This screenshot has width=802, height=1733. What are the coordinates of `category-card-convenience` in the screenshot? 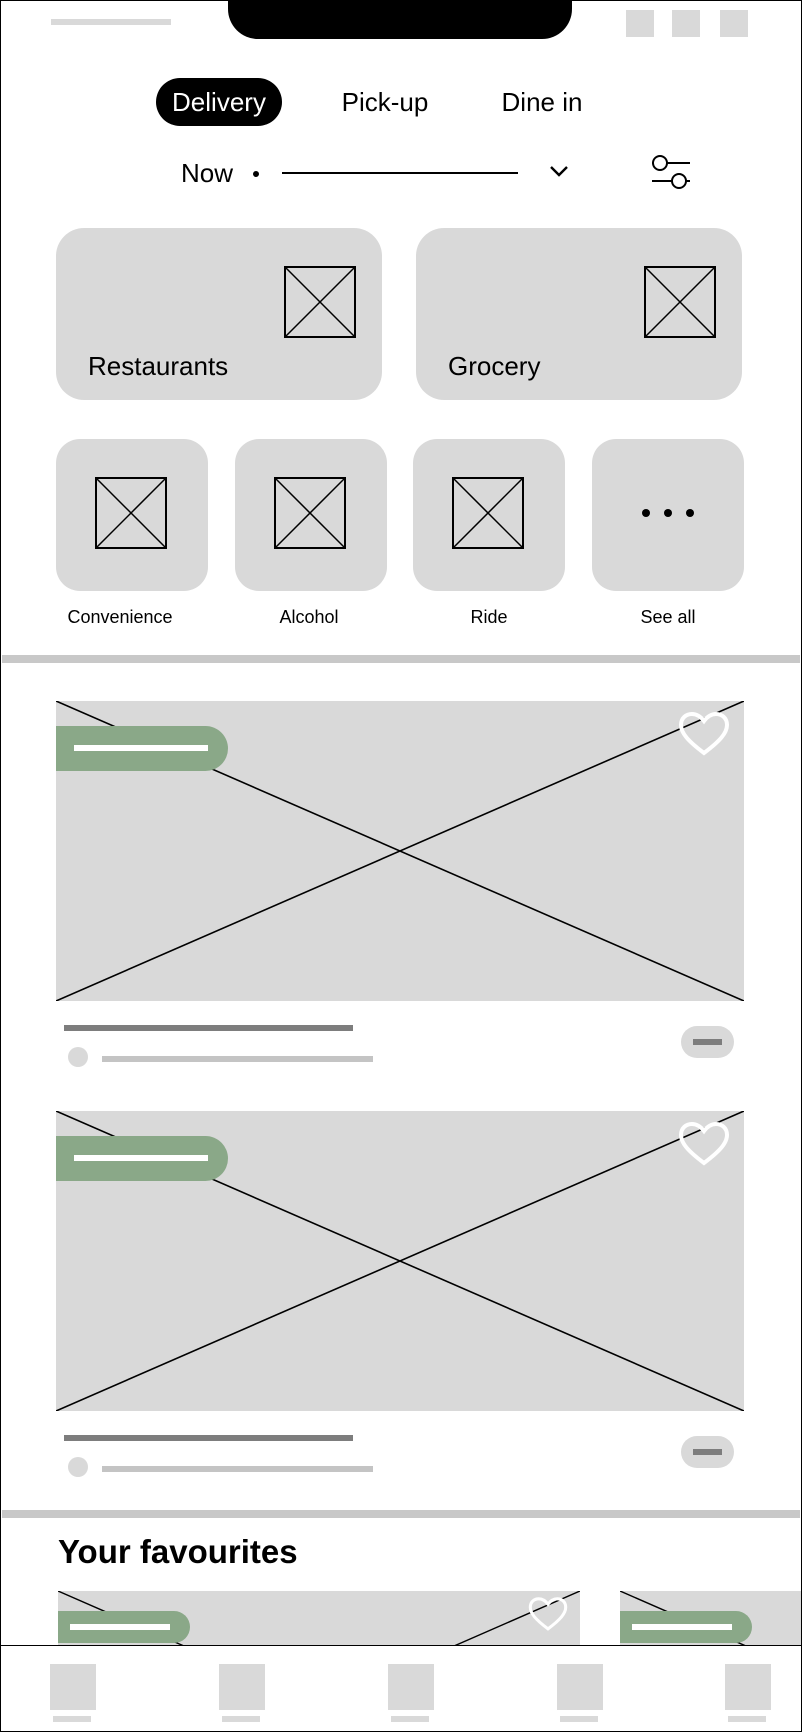 It's located at (132, 515).